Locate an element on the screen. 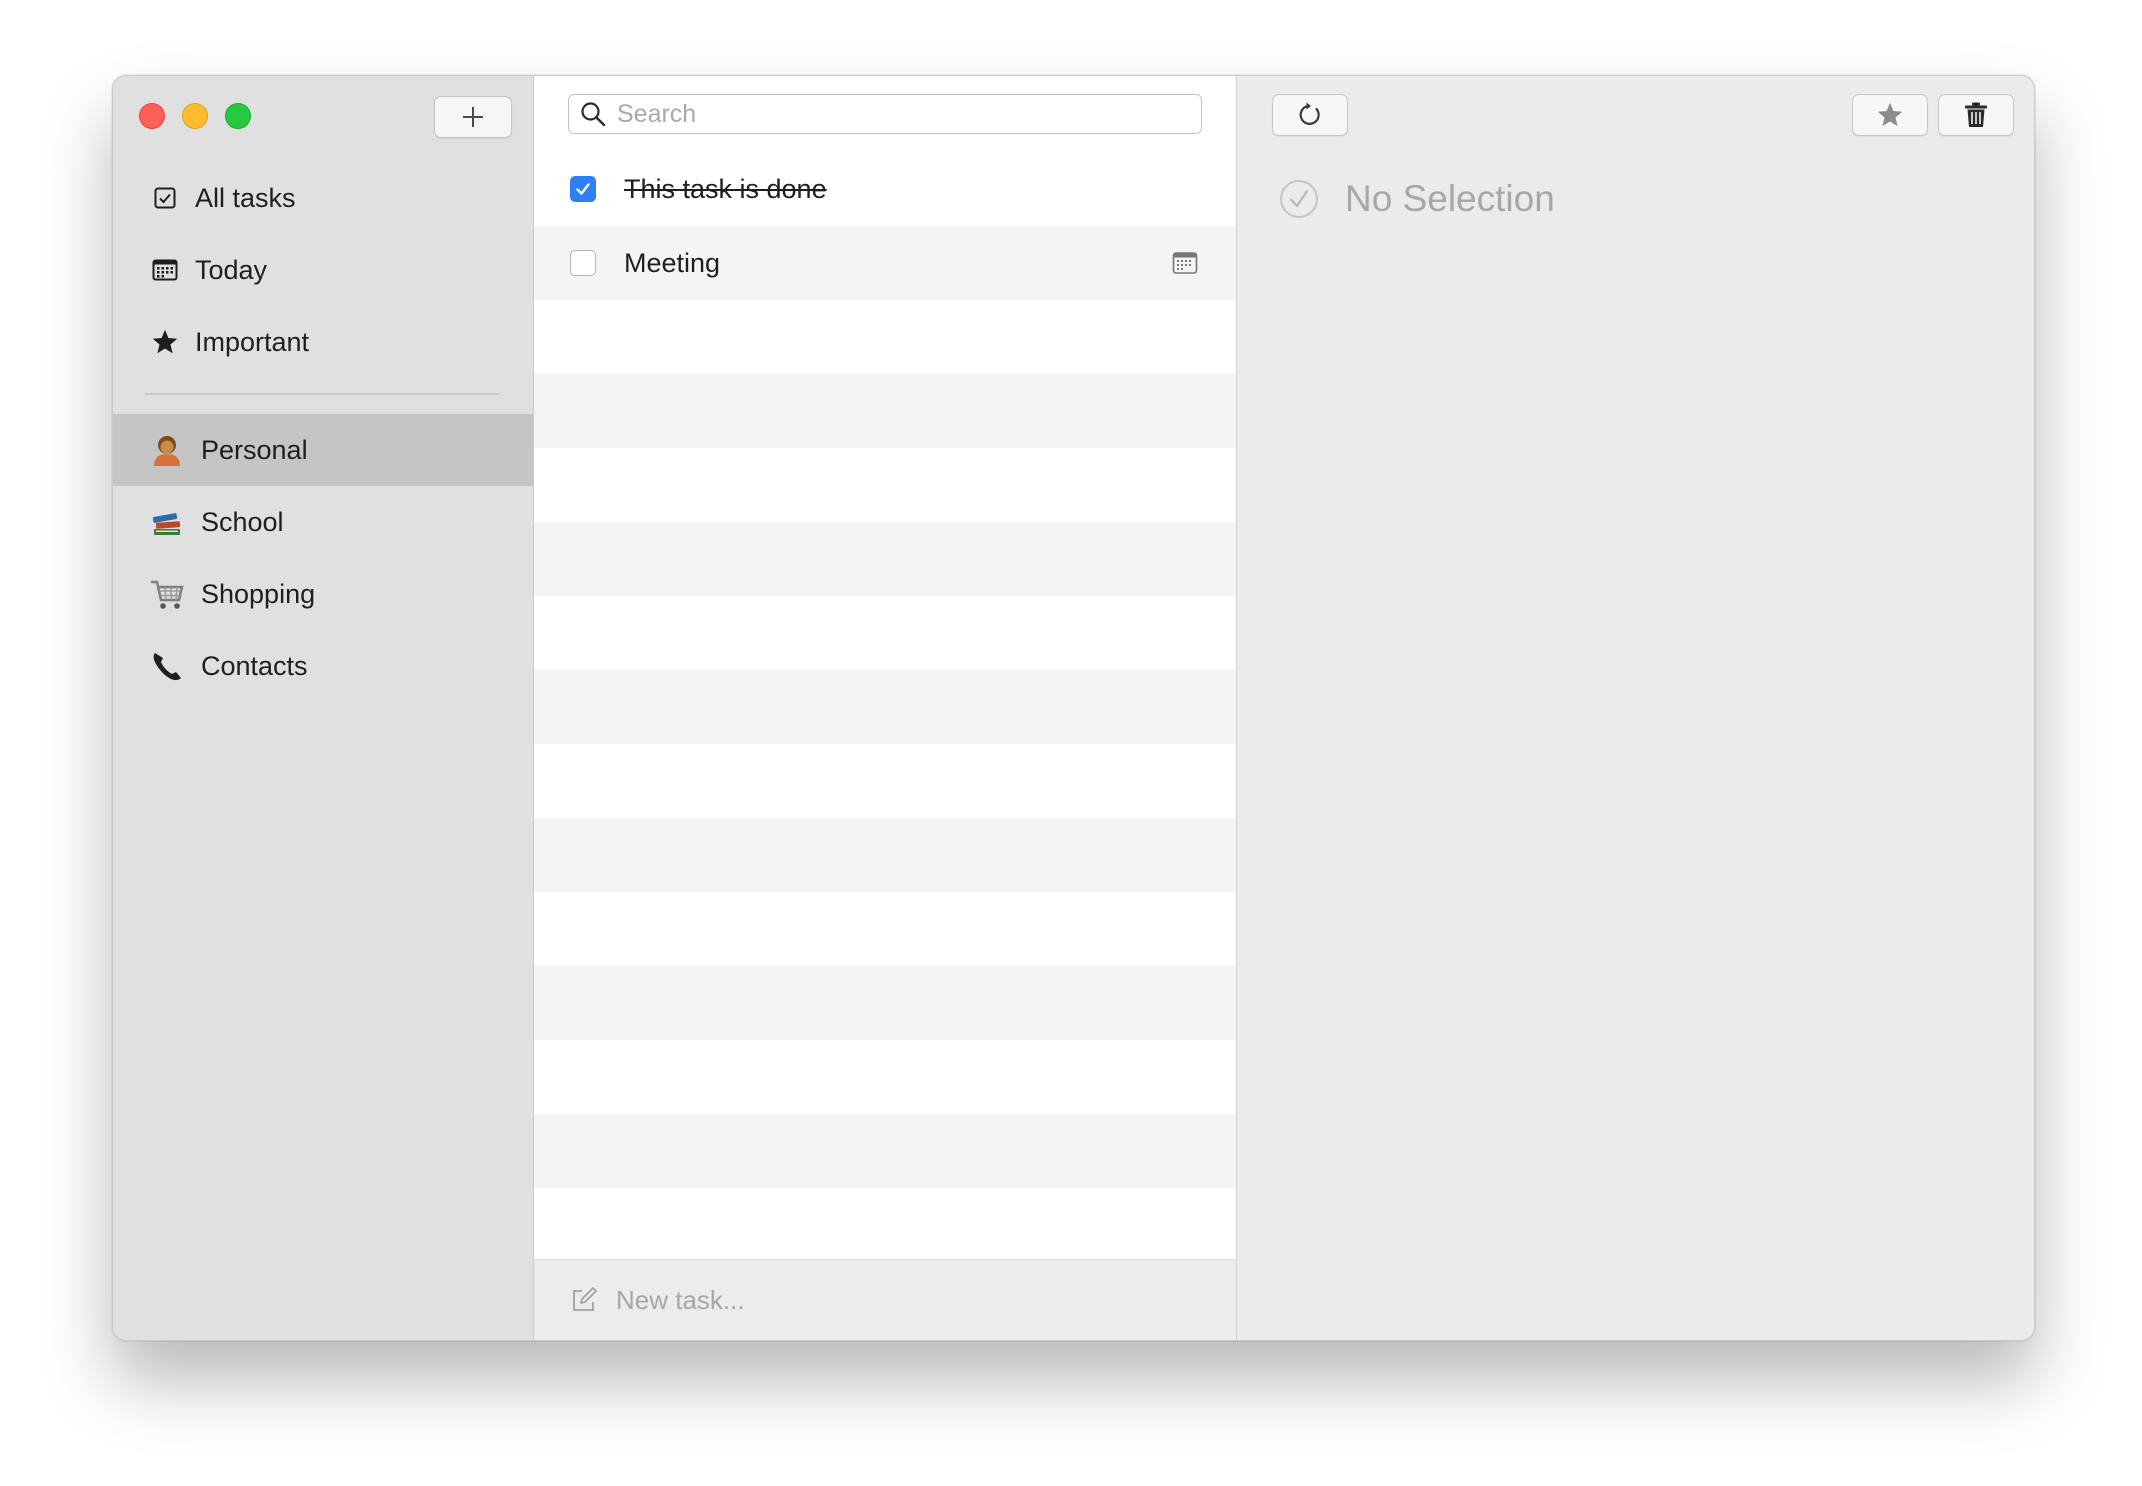 This screenshot has height=1486, width=2142. minimize-window-button is located at coordinates (195, 116).